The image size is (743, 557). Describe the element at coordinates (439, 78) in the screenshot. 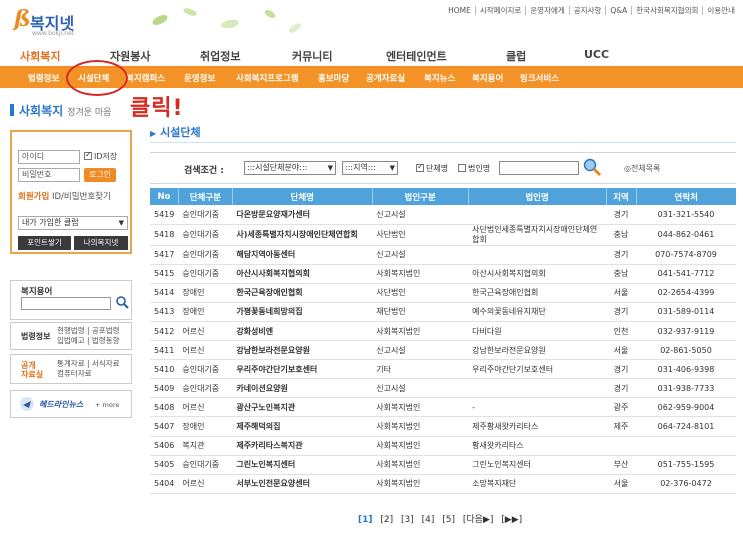

I see `subnav-news: 복지뉴스` at that location.